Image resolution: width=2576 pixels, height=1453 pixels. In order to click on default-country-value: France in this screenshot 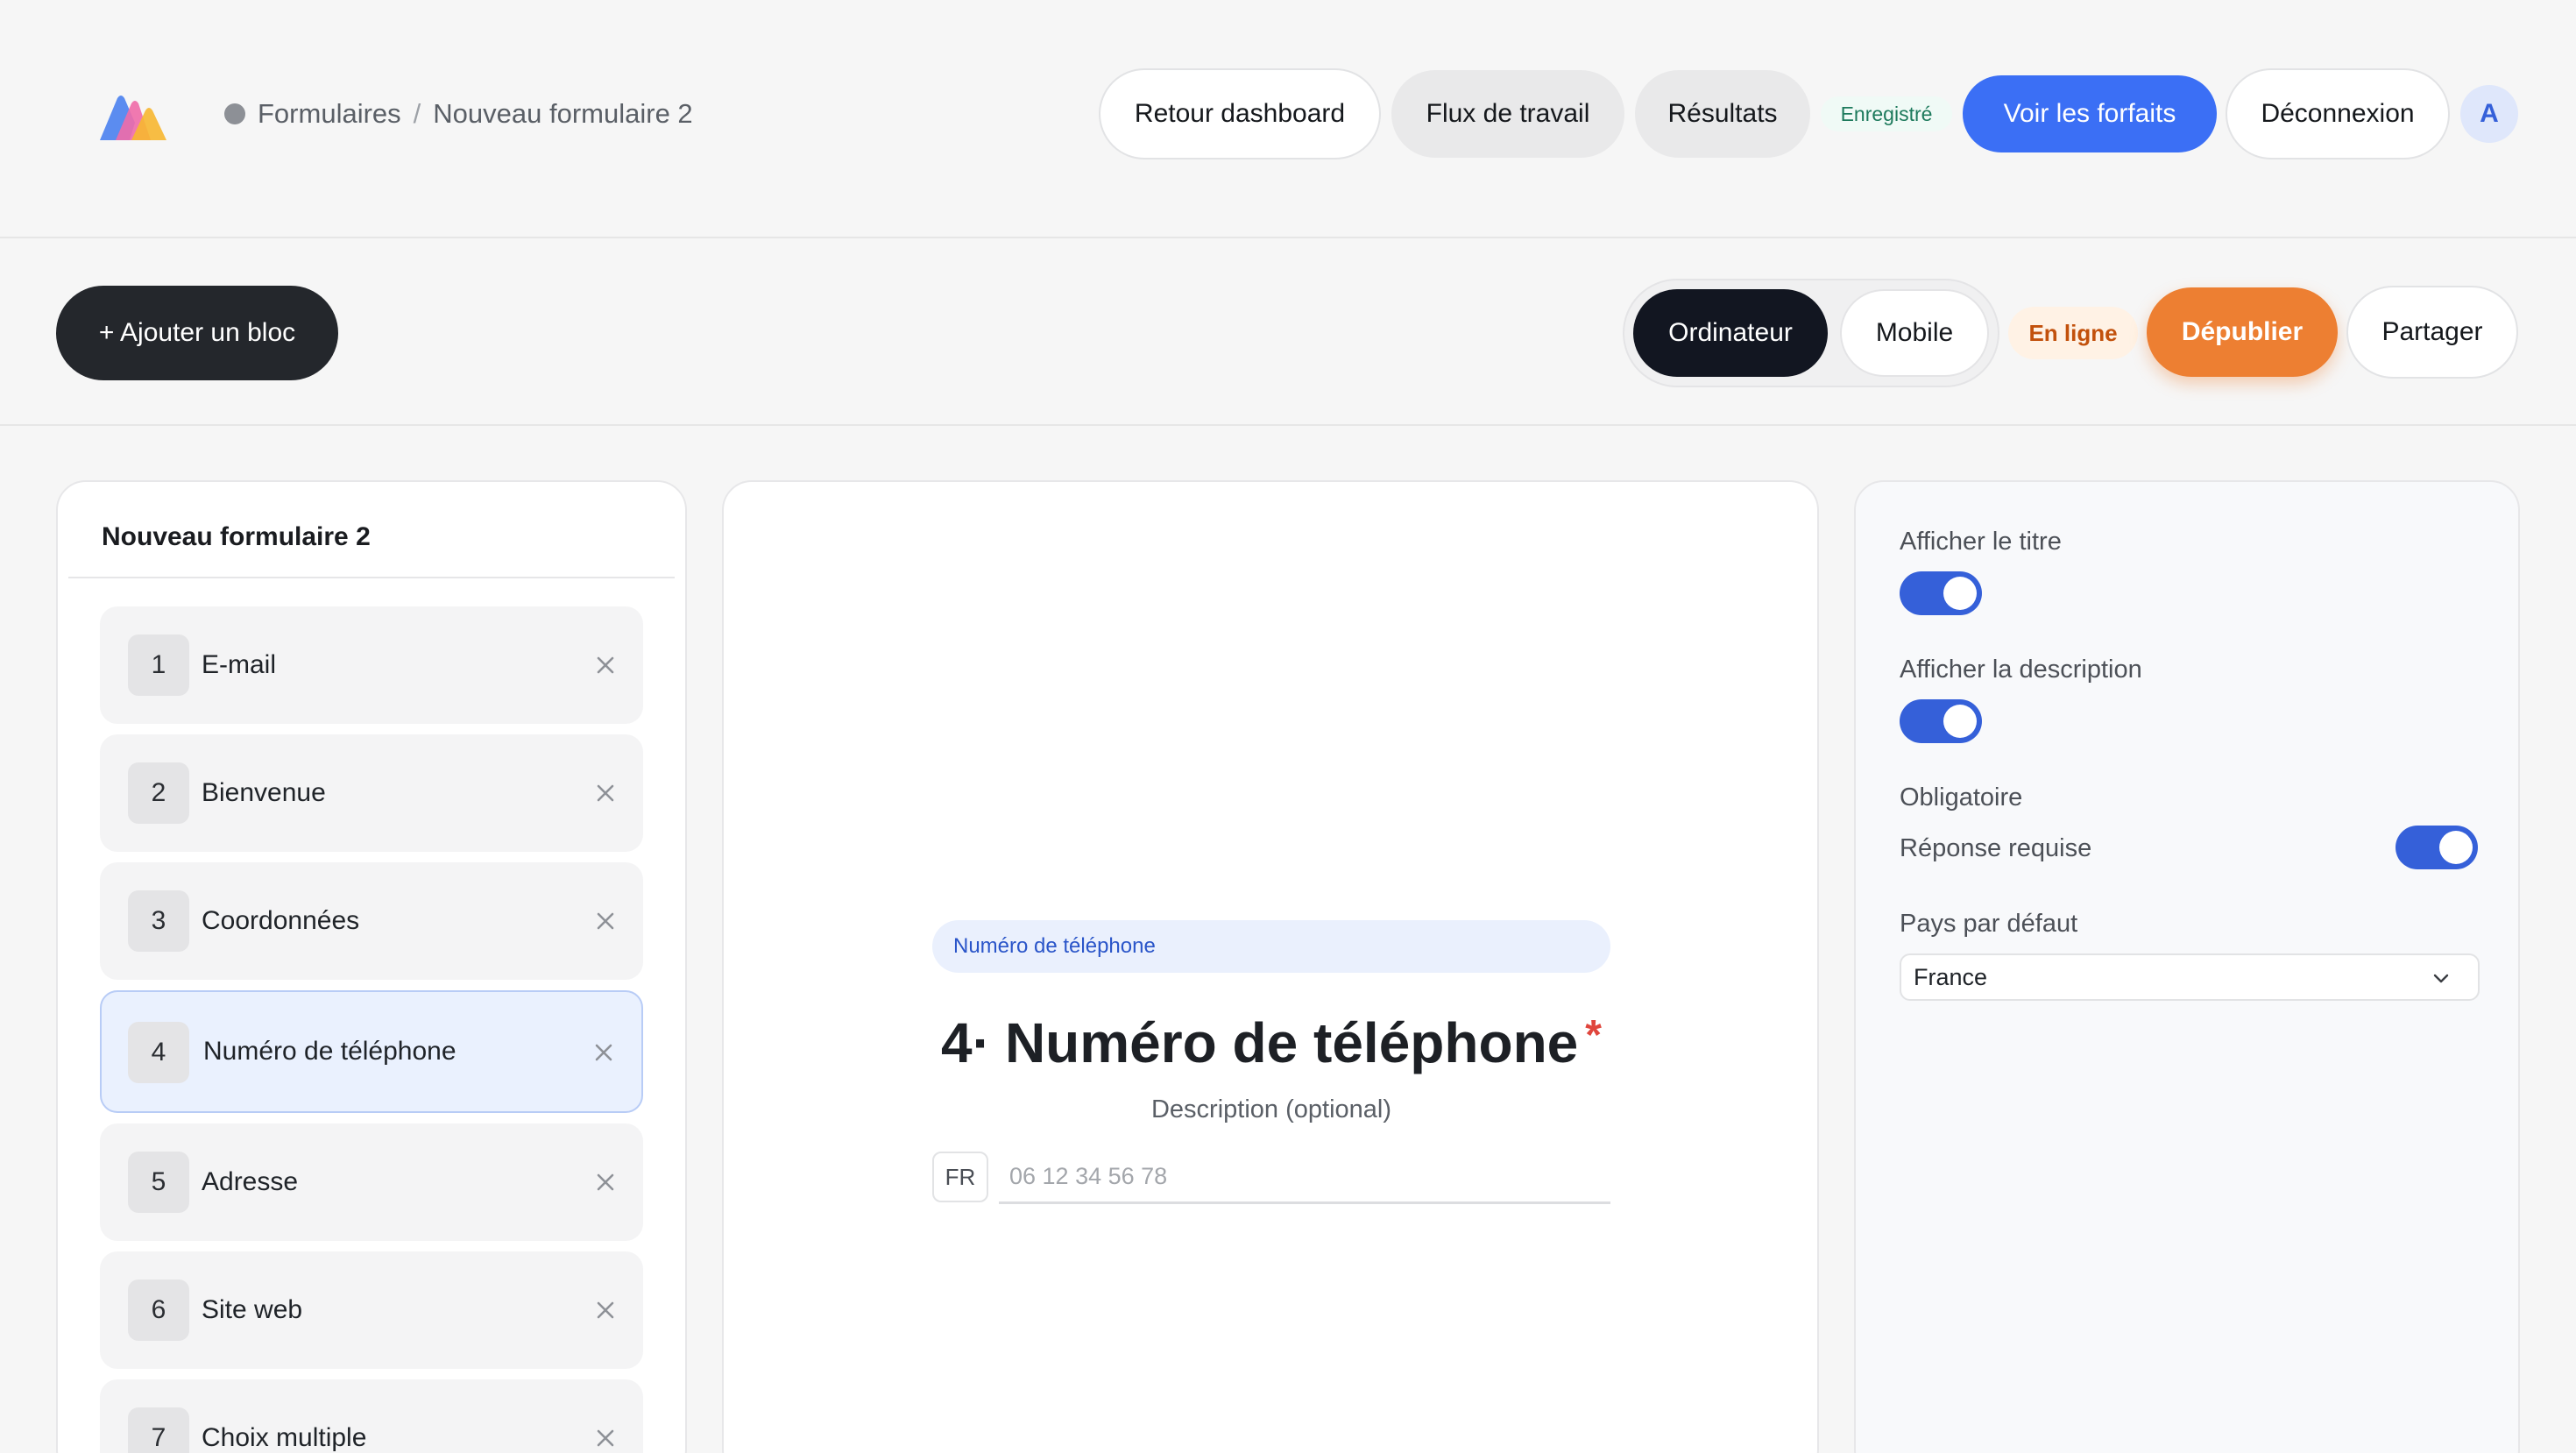, I will do `click(1951, 976)`.